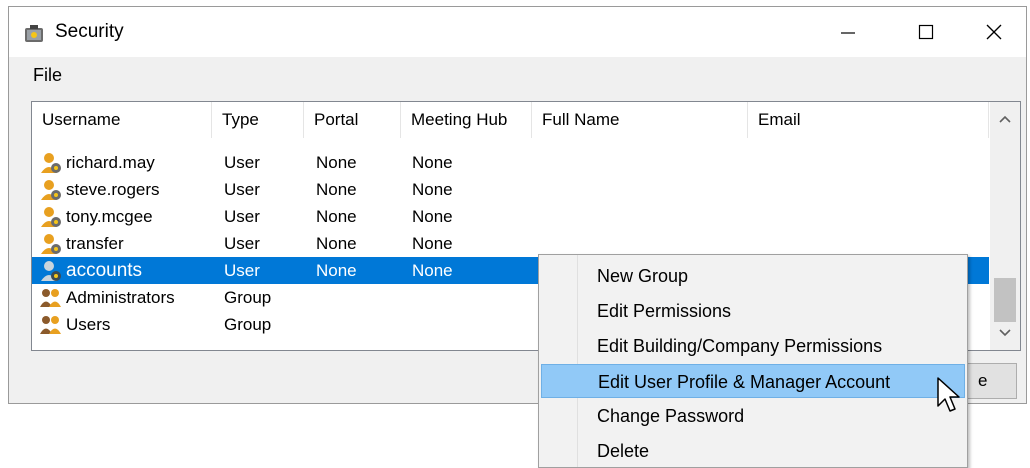 The image size is (1030, 468). Describe the element at coordinates (510, 189) in the screenshot. I see `table-row: steve.rogers User None None` at that location.